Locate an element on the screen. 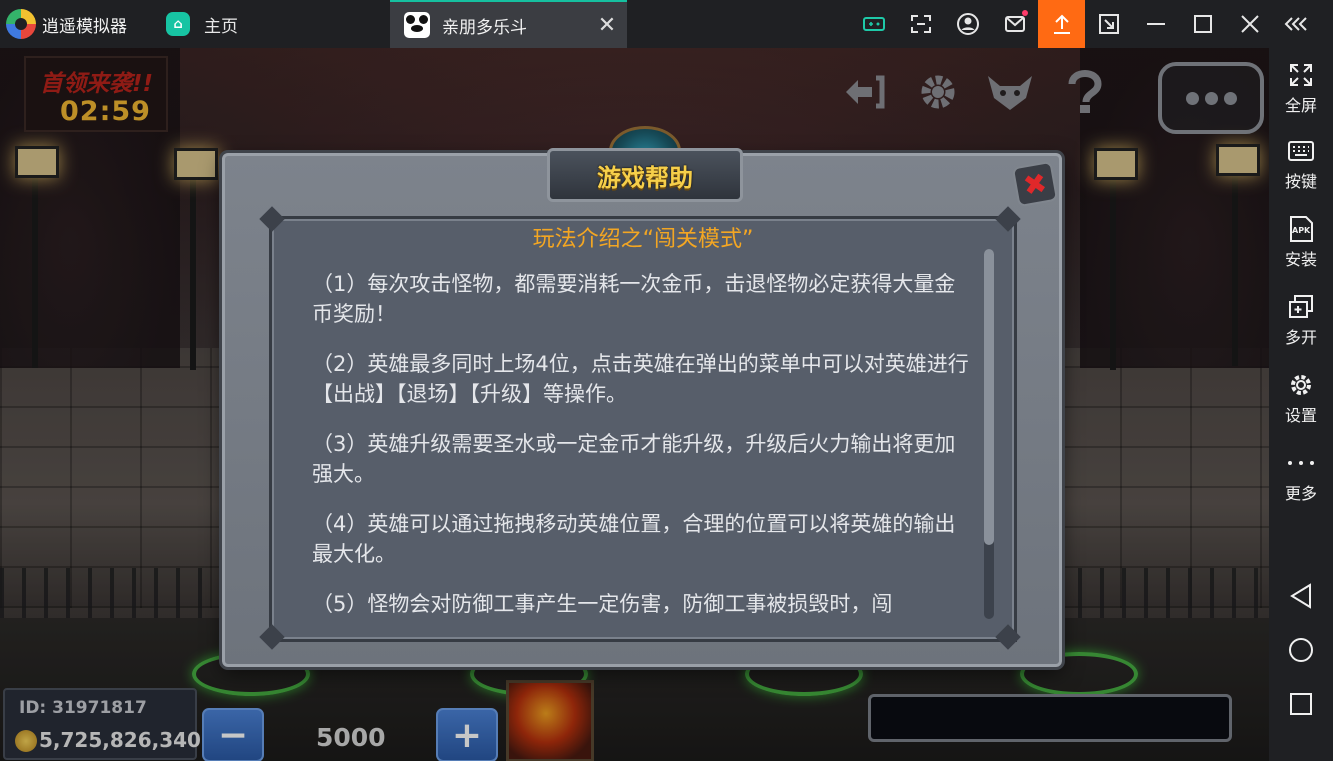 The image size is (1333, 761). help-paragraph: （4）英雄可以通过拖拽移动英雄位置，合理的位置可以将英雄的输出最大化。 is located at coordinates (634, 539).